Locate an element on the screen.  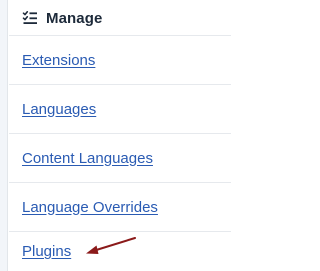
menu-item-extensions: Extensions is located at coordinates (120, 59).